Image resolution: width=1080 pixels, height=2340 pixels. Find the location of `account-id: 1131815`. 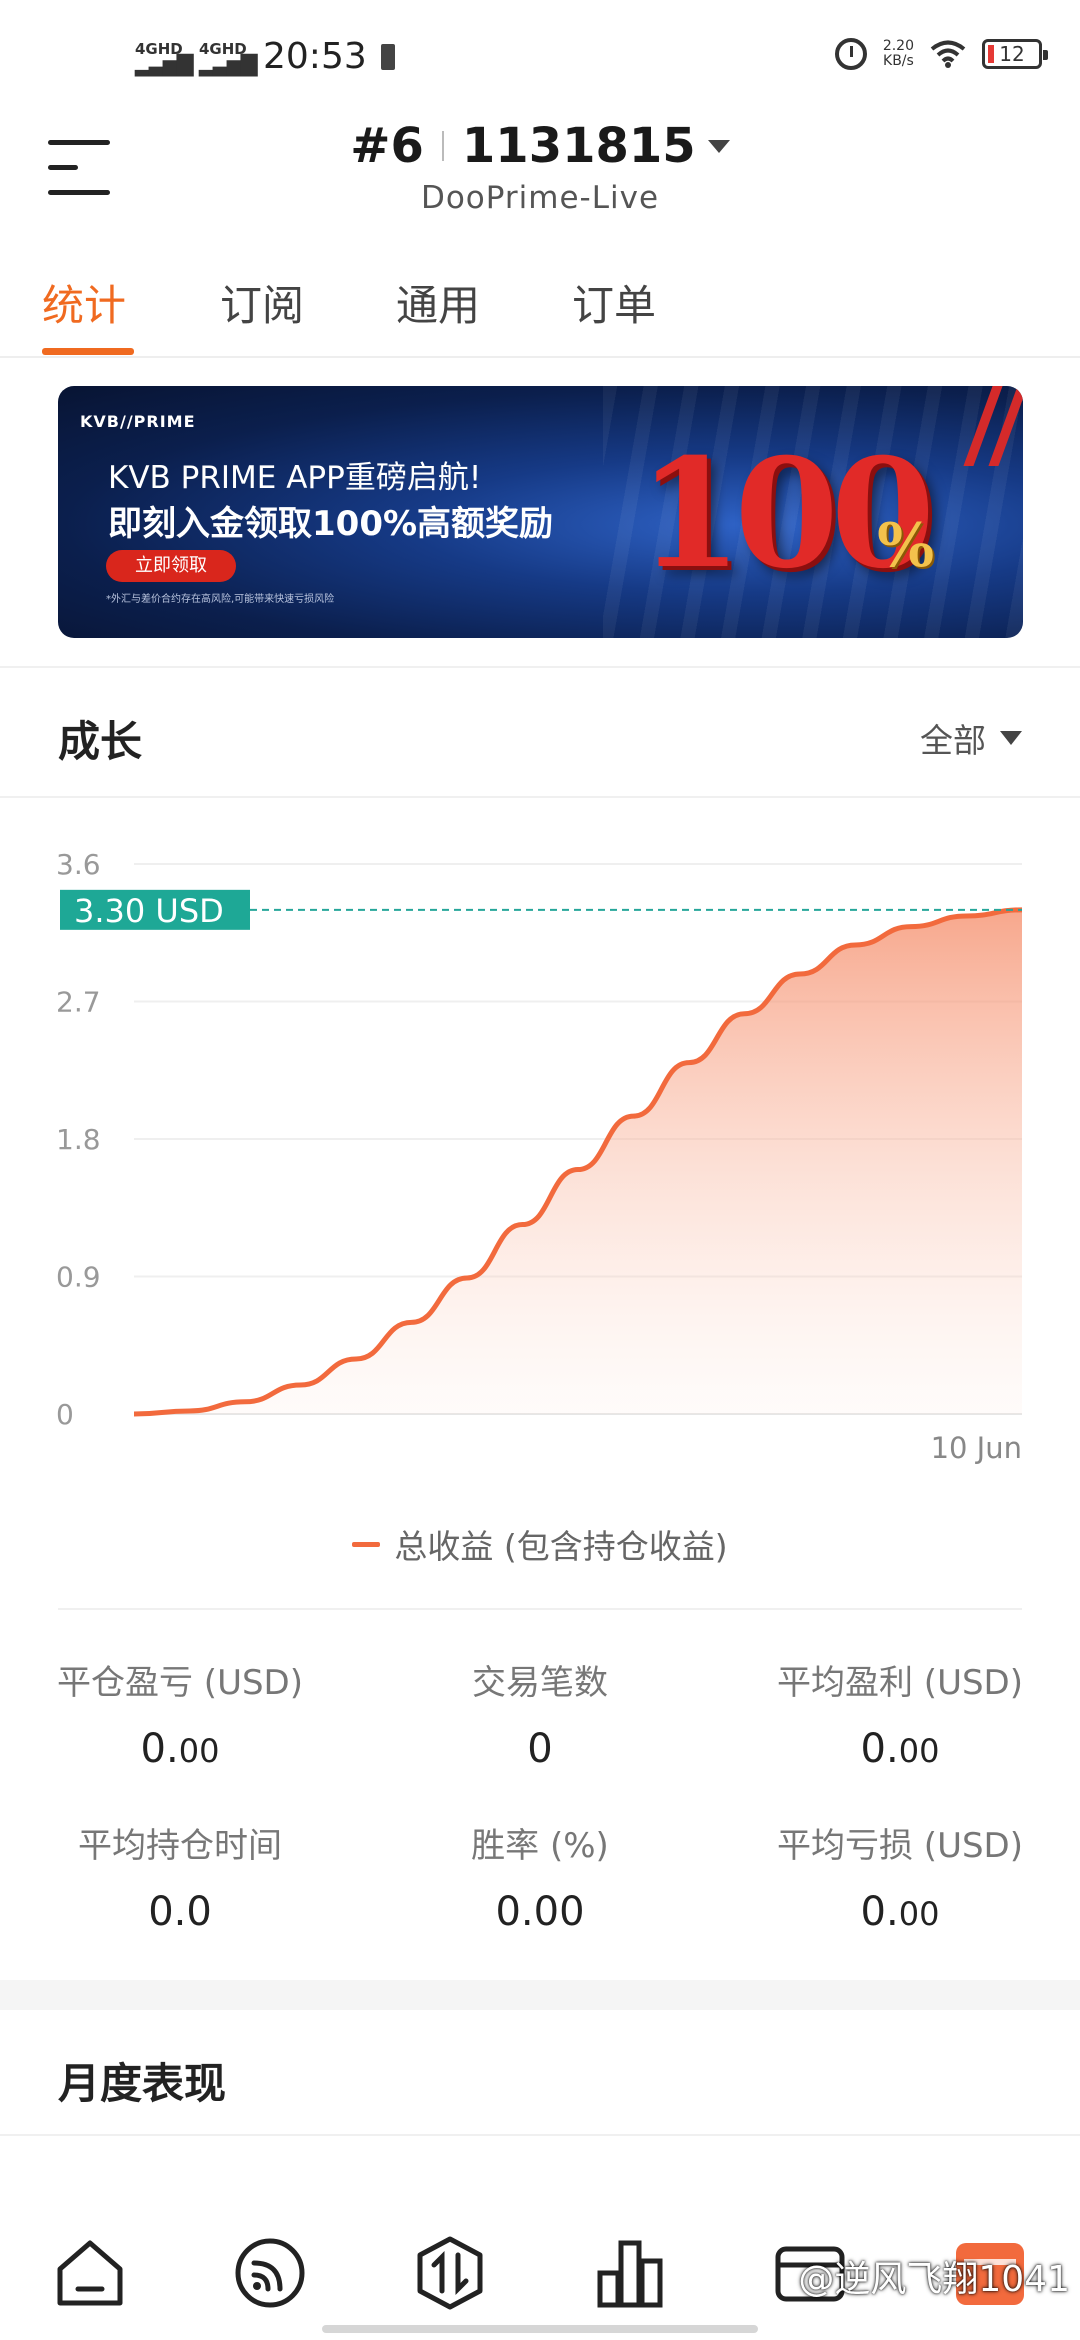

account-id: 1131815 is located at coordinates (578, 146).